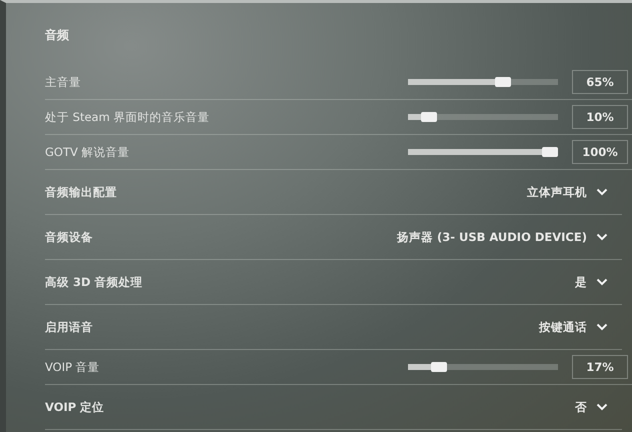 This screenshot has width=632, height=432. What do you see at coordinates (502, 237) in the screenshot?
I see `dropdown: 扬声器 (3- USB AUDIO DEVICE)` at bounding box center [502, 237].